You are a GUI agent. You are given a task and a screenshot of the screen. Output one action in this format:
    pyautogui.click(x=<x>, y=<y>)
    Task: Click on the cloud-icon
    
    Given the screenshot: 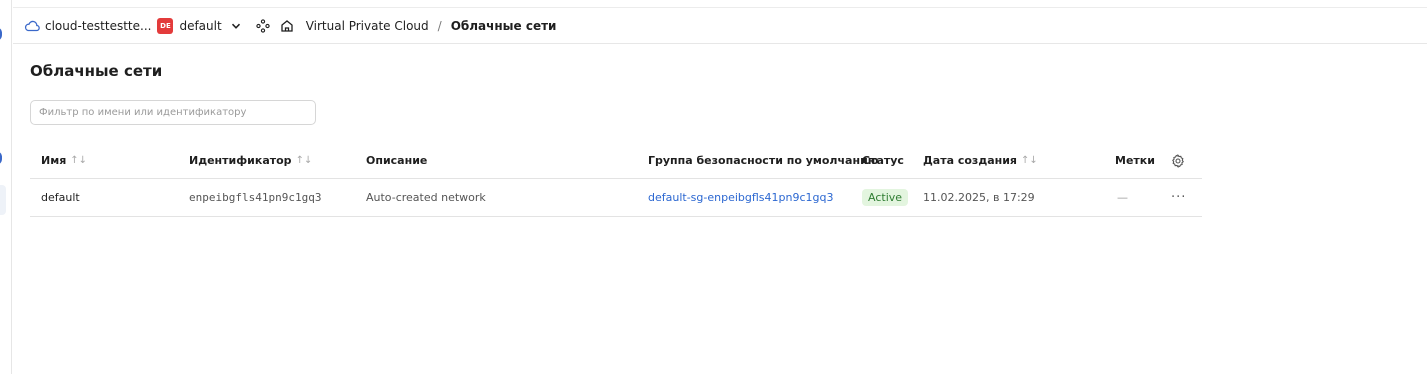 What is the action you would take?
    pyautogui.click(x=32, y=26)
    